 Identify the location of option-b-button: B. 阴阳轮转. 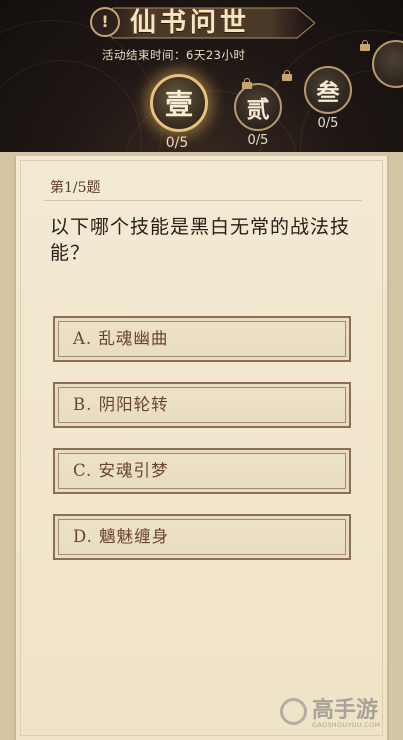
(202, 405).